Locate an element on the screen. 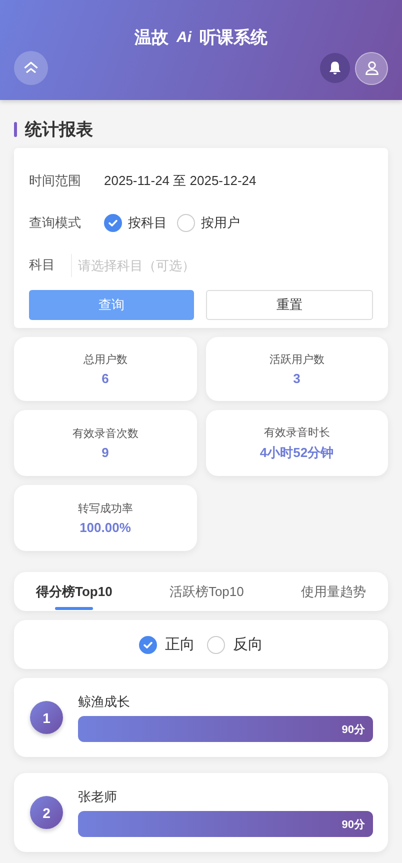 This screenshot has width=402, height=863. stat-label: 活跃用户数 is located at coordinates (296, 359).